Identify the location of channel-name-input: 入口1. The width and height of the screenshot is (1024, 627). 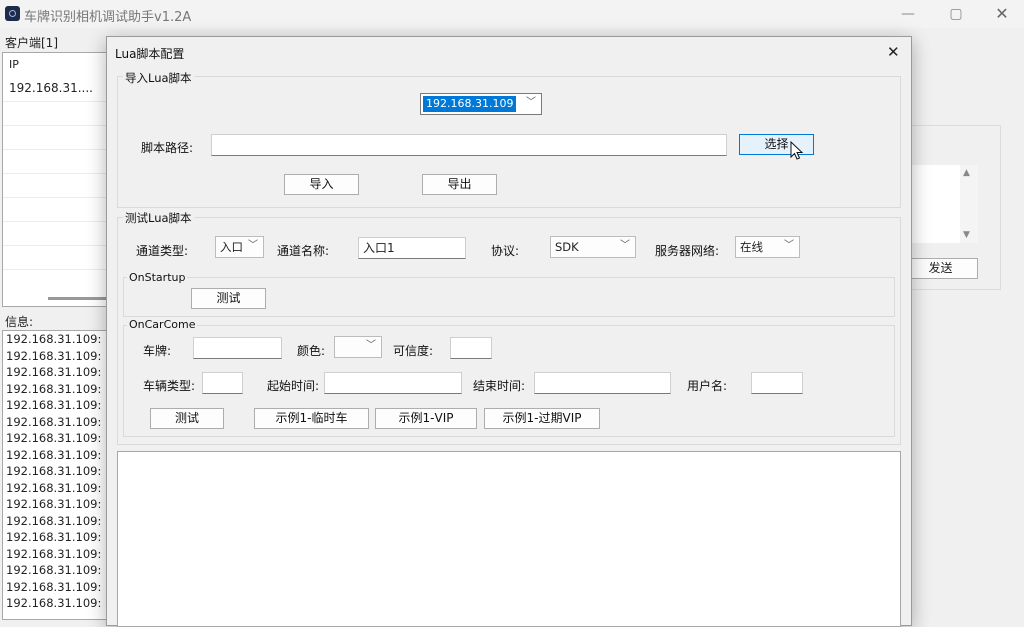
(412, 248).